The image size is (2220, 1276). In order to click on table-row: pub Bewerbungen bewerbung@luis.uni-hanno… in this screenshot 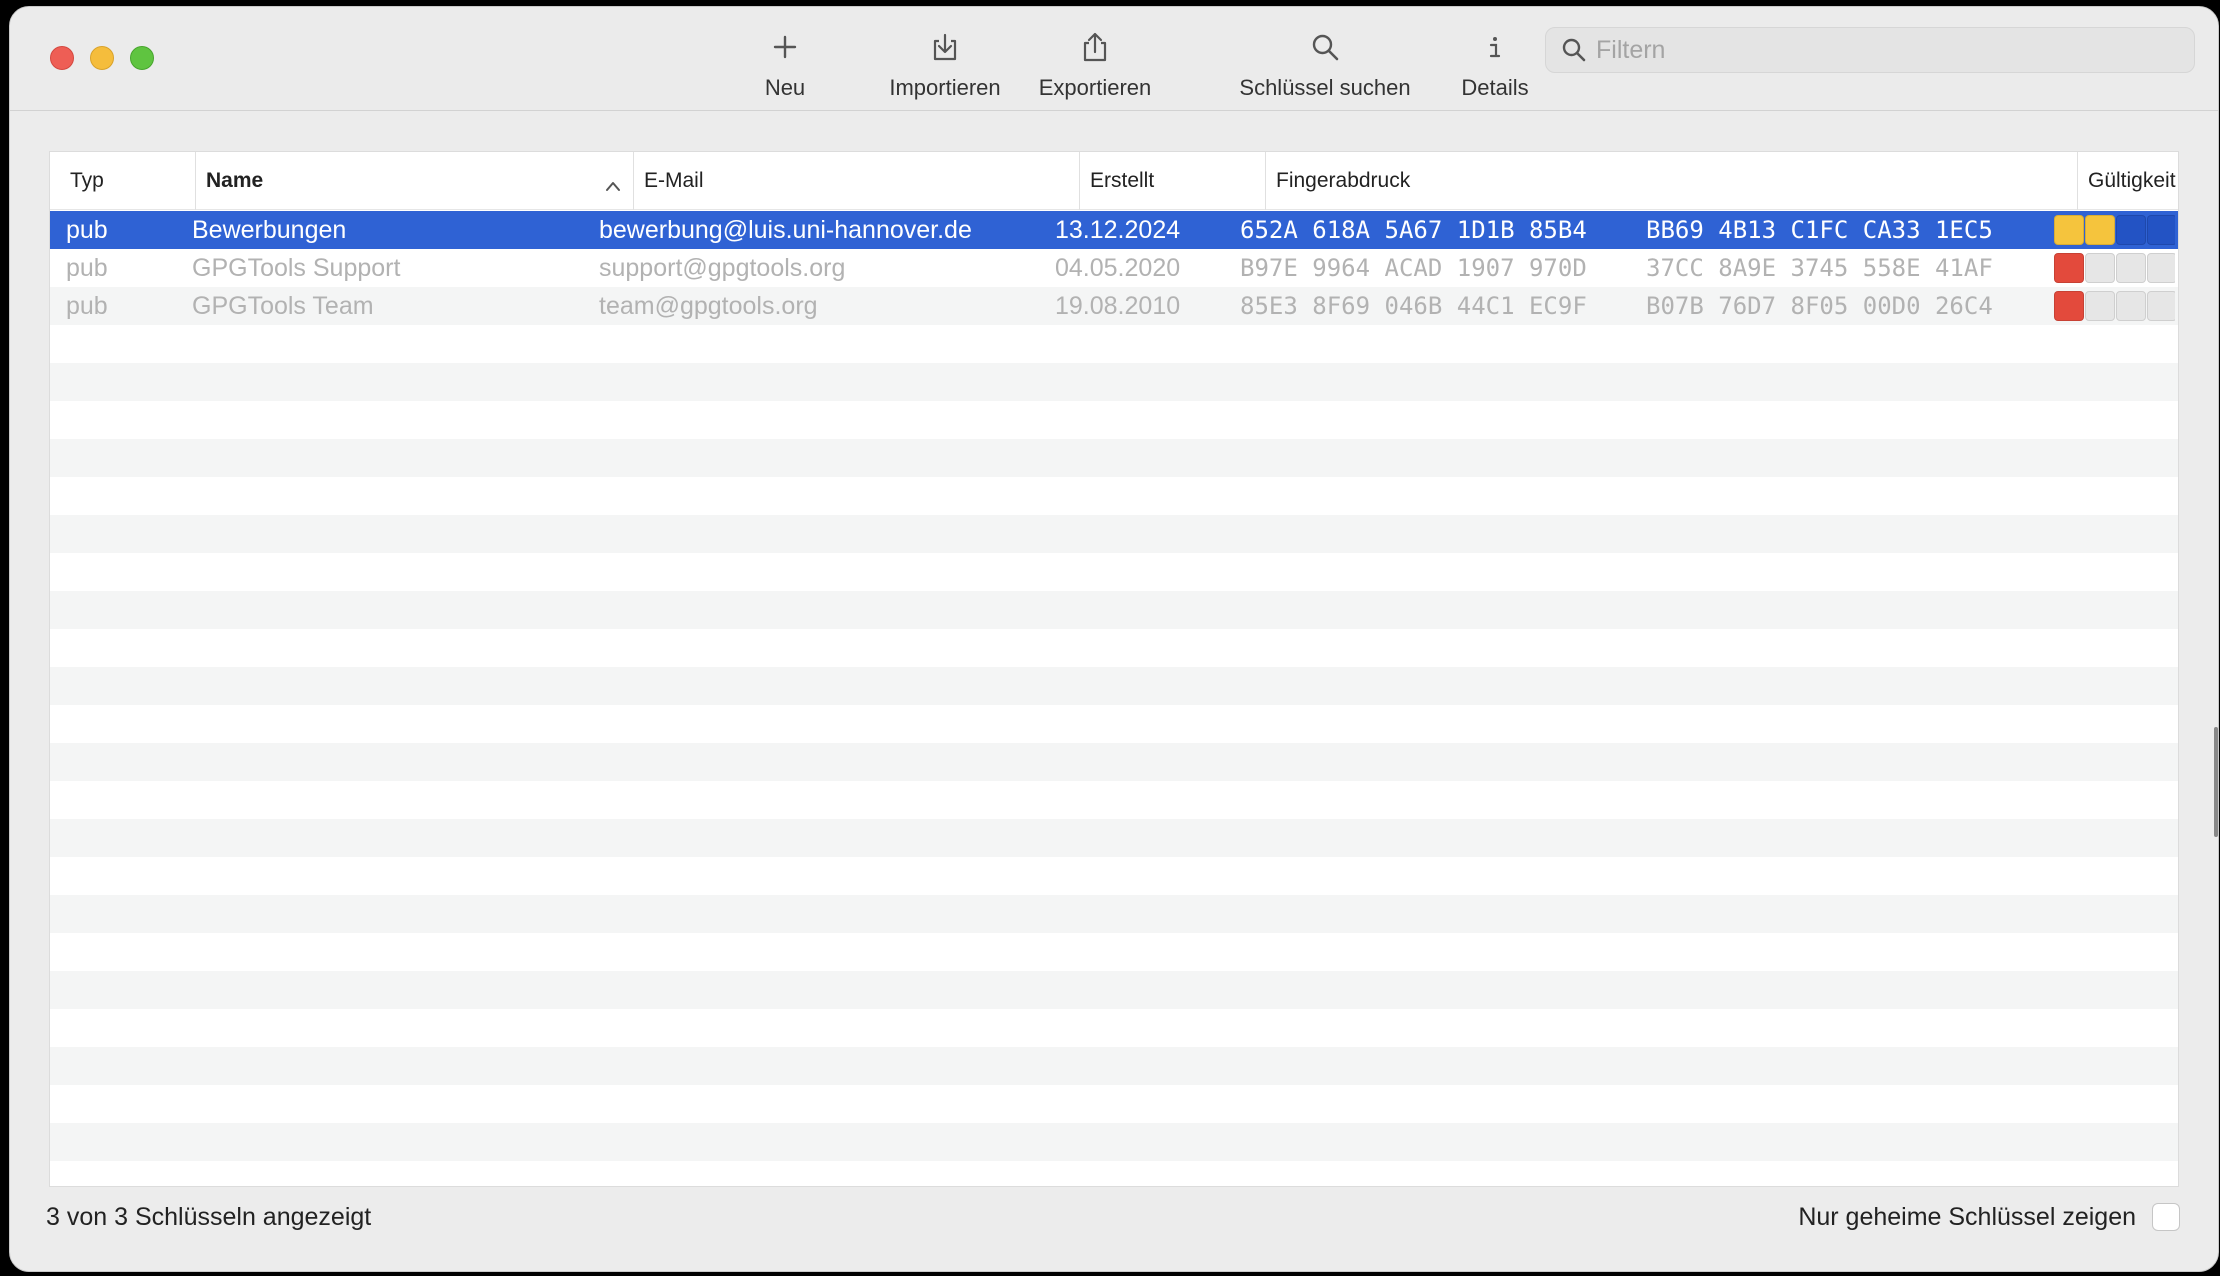, I will do `click(1114, 230)`.